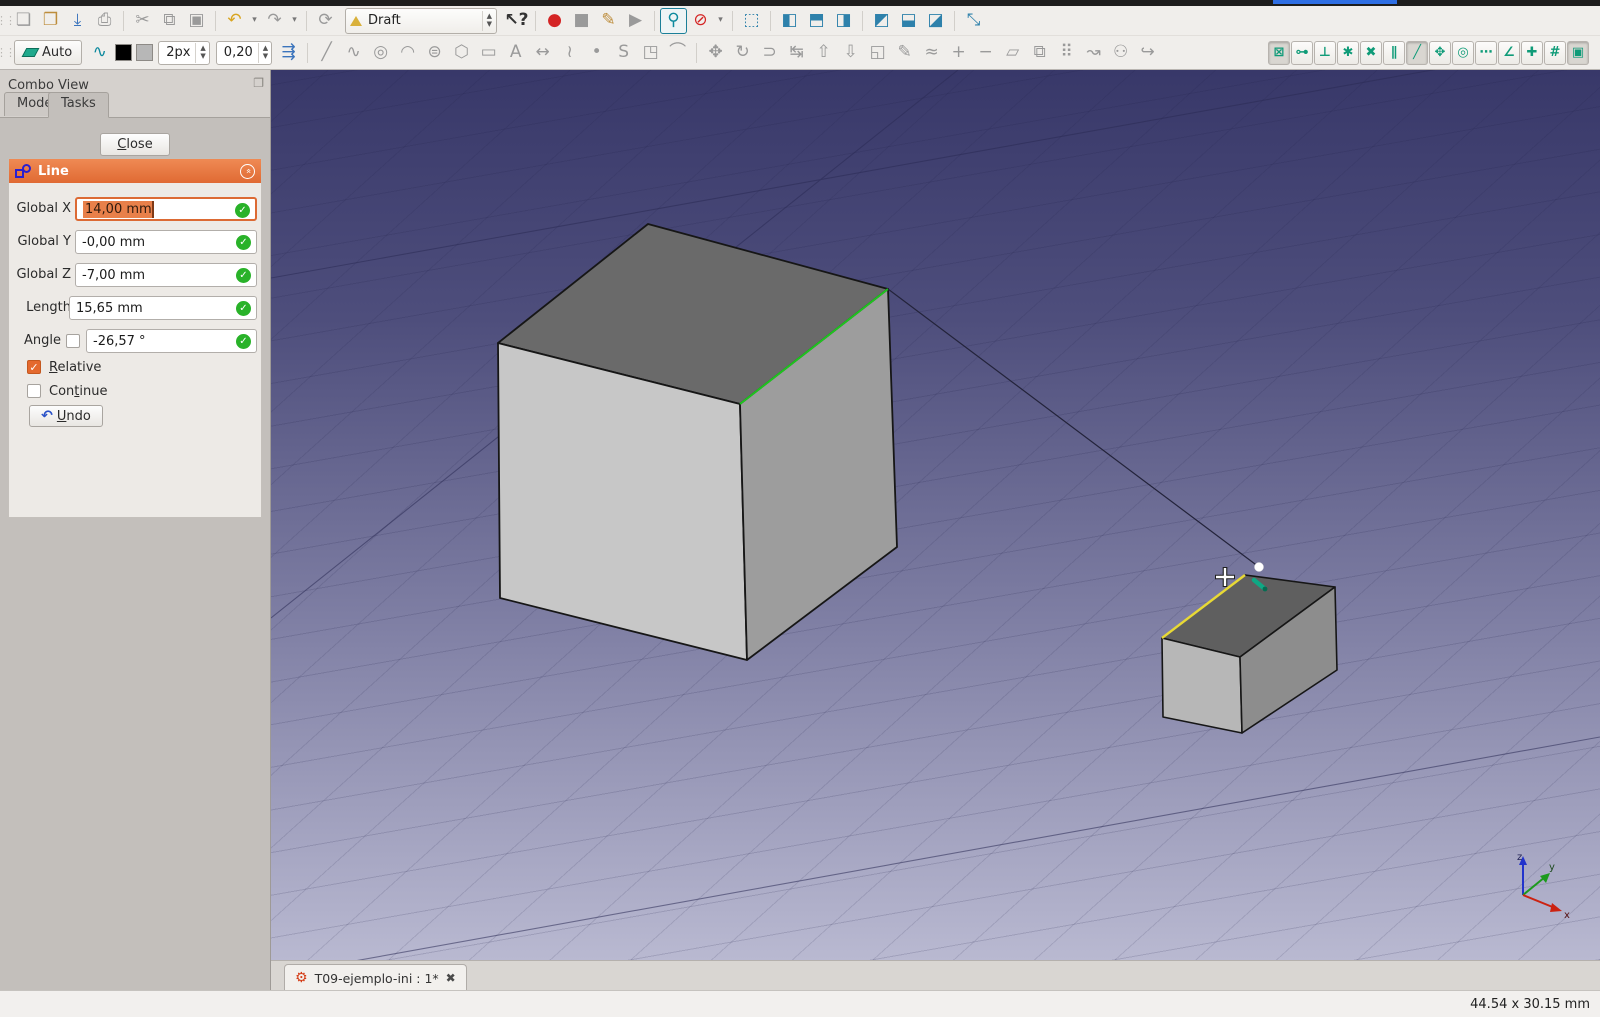 The width and height of the screenshot is (1600, 1017). What do you see at coordinates (1325, 52) in the screenshot?
I see `snap-perpendicular-button: ⊥` at bounding box center [1325, 52].